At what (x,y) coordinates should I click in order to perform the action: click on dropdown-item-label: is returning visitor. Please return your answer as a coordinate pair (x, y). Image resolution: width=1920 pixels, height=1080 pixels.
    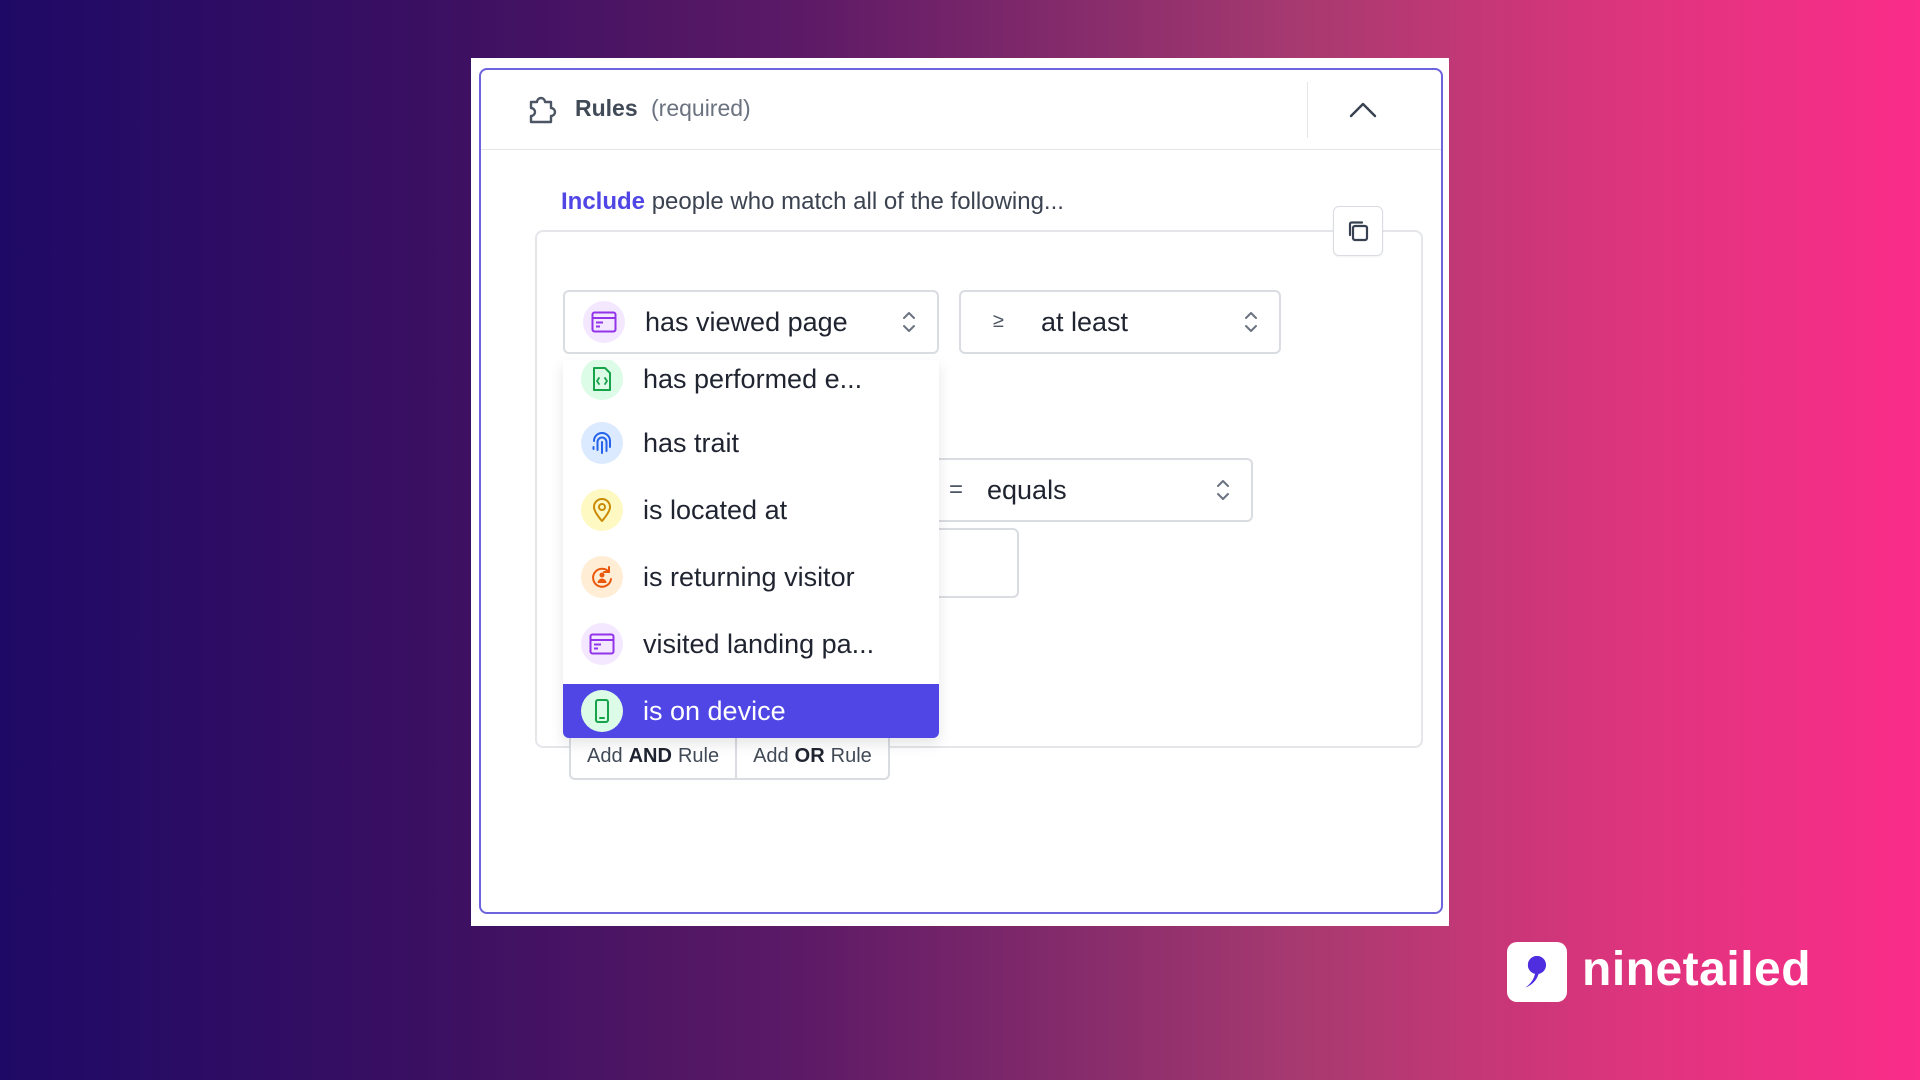
    Looking at the image, I should click on (749, 577).